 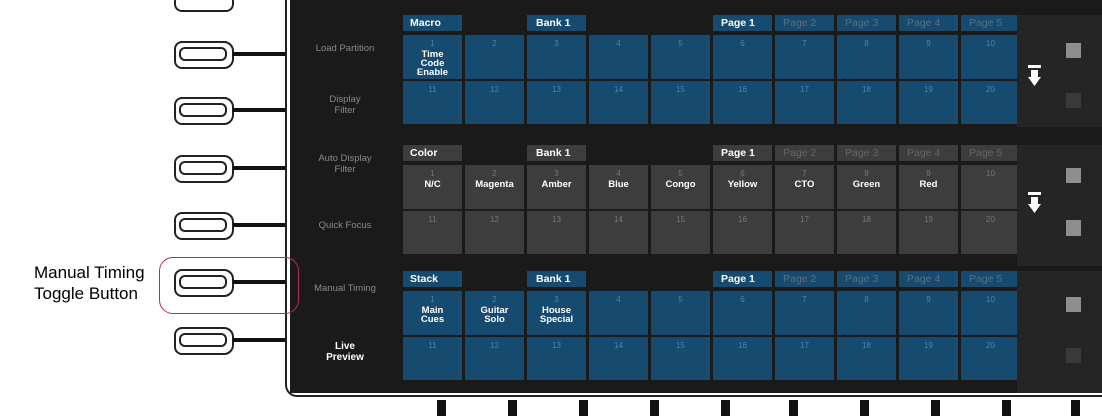 What do you see at coordinates (923, 279) in the screenshot?
I see `page-tab-2-4: Page 4` at bounding box center [923, 279].